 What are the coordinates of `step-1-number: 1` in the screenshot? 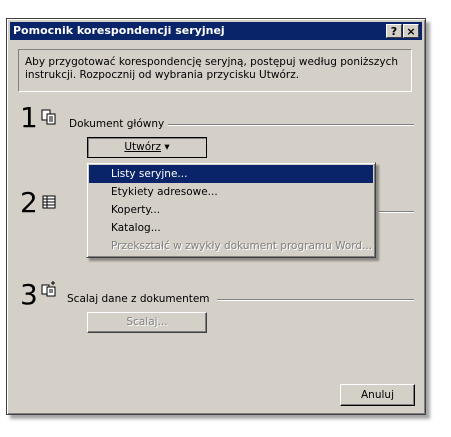 It's located at (29, 117).